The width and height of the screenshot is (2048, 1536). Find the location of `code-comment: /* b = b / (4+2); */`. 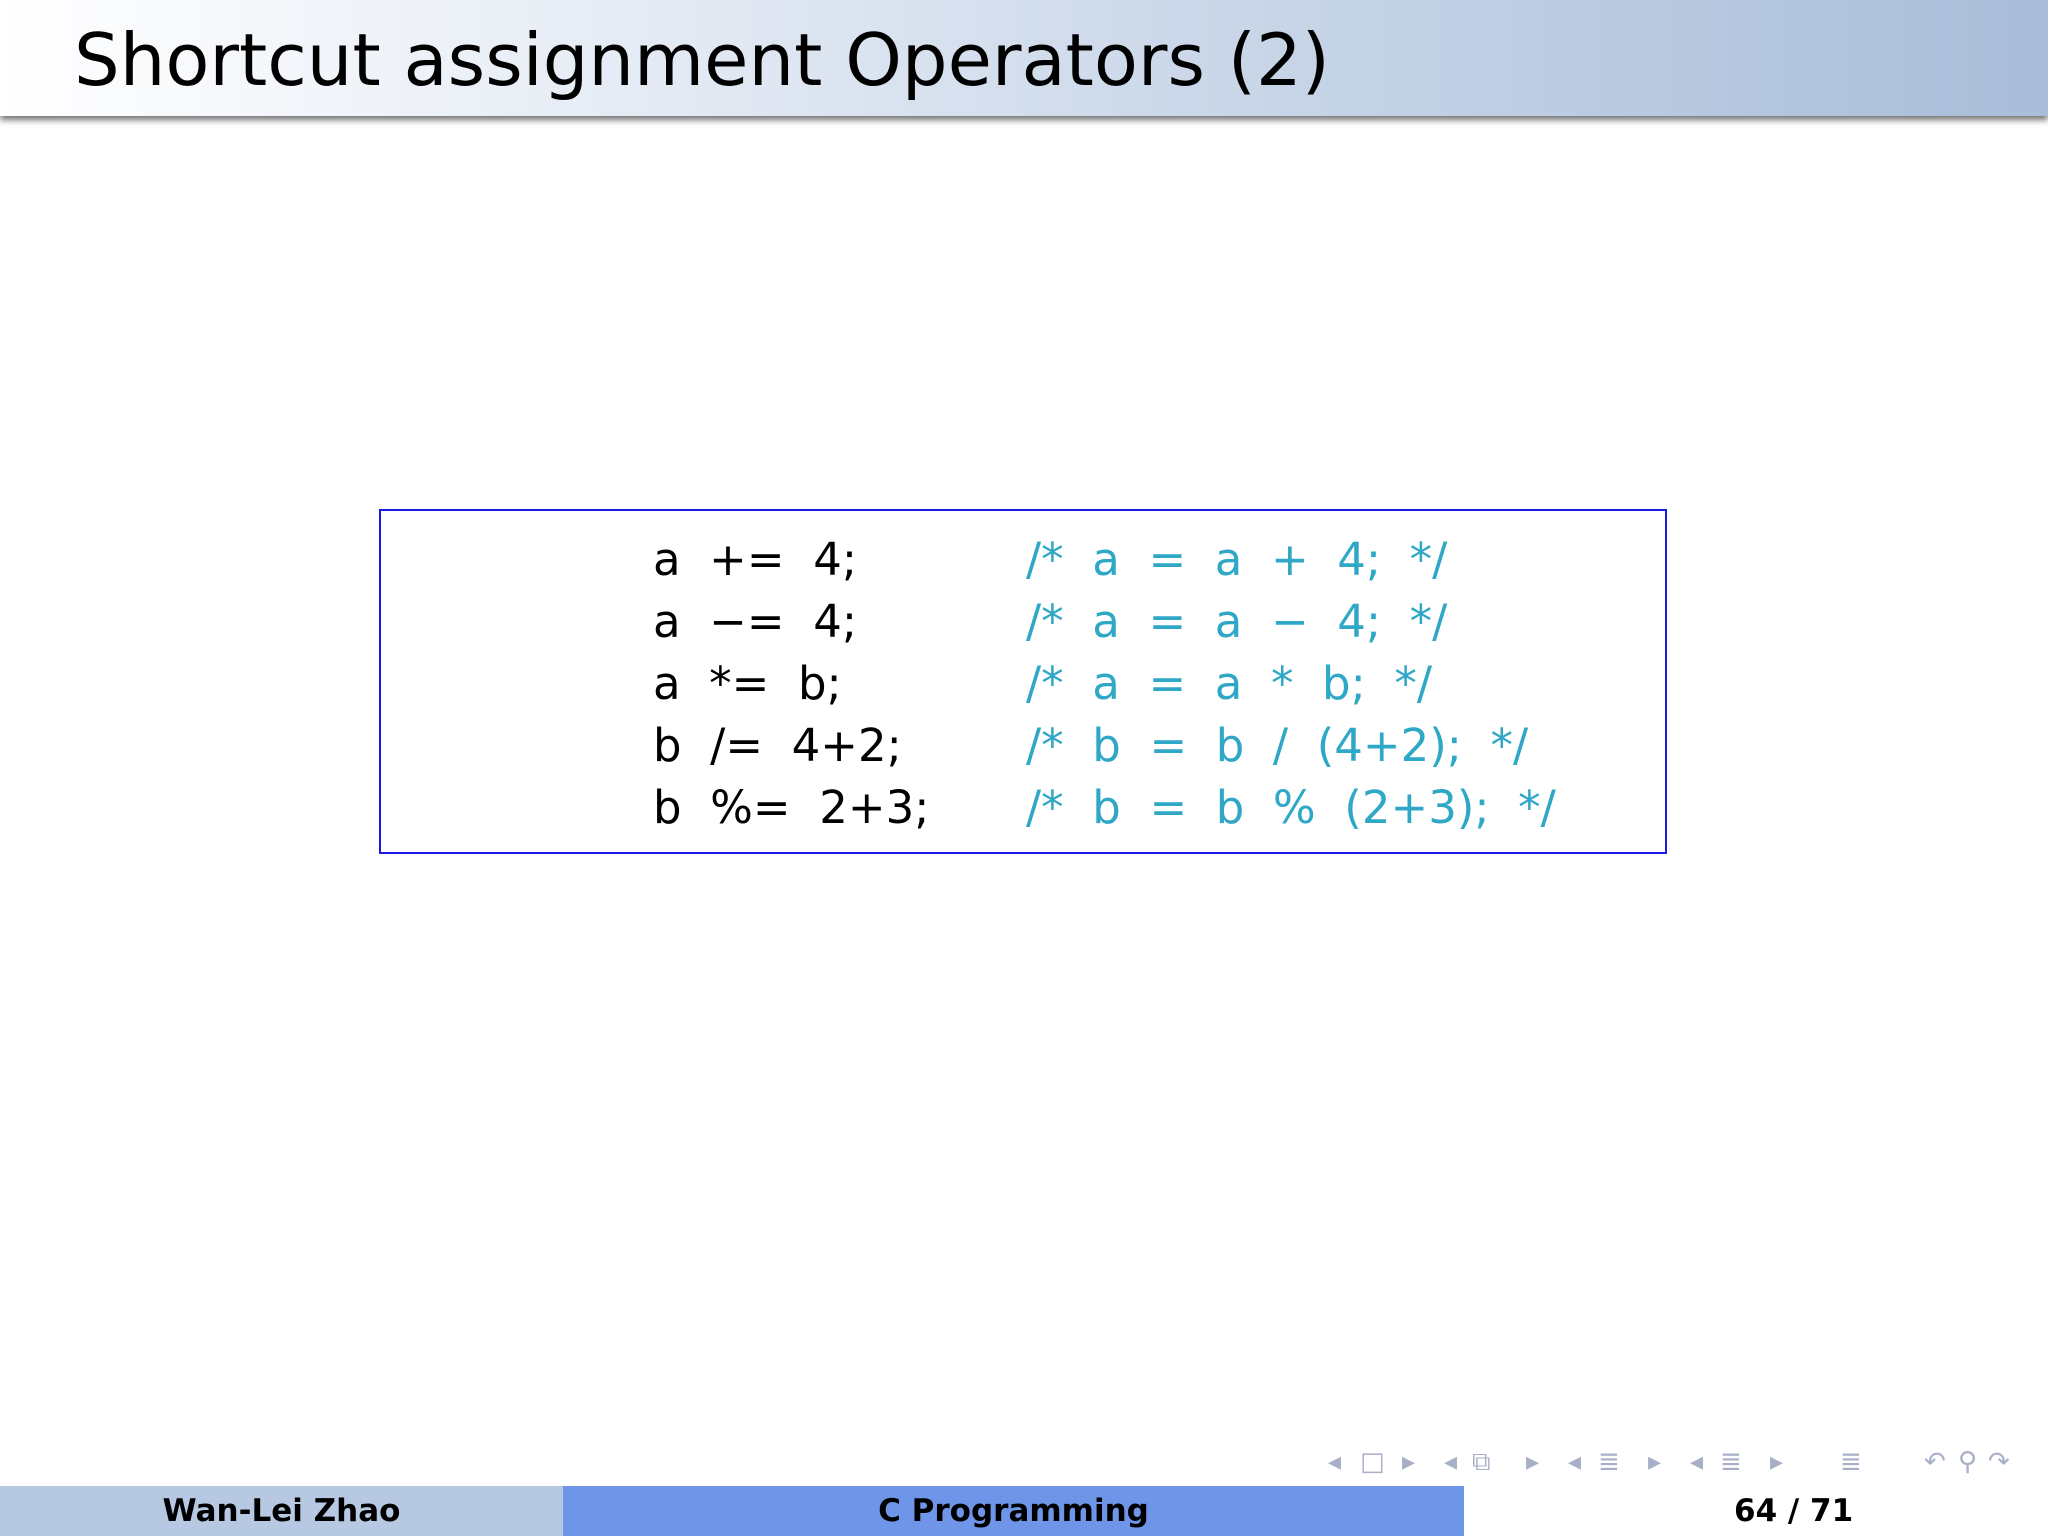

code-comment: /* b = b / (4+2); */ is located at coordinates (1277, 745).